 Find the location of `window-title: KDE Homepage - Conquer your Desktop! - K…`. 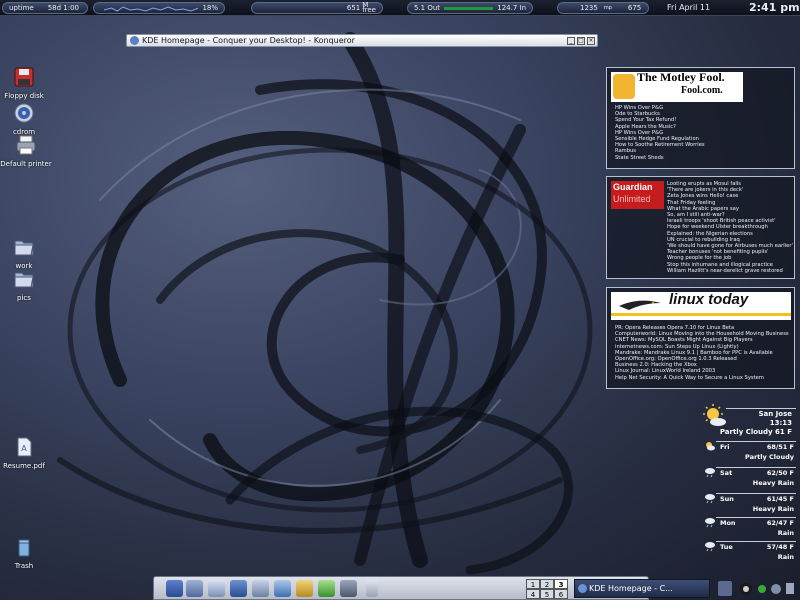

window-title: KDE Homepage - Conquer your Desktop! - K… is located at coordinates (248, 40).